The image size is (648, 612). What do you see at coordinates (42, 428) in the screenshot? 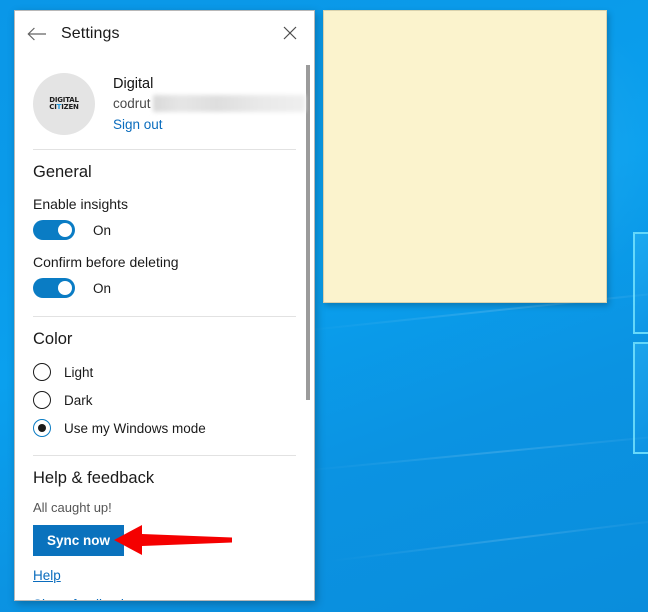
I see `radio-use-my-windows-mode` at bounding box center [42, 428].